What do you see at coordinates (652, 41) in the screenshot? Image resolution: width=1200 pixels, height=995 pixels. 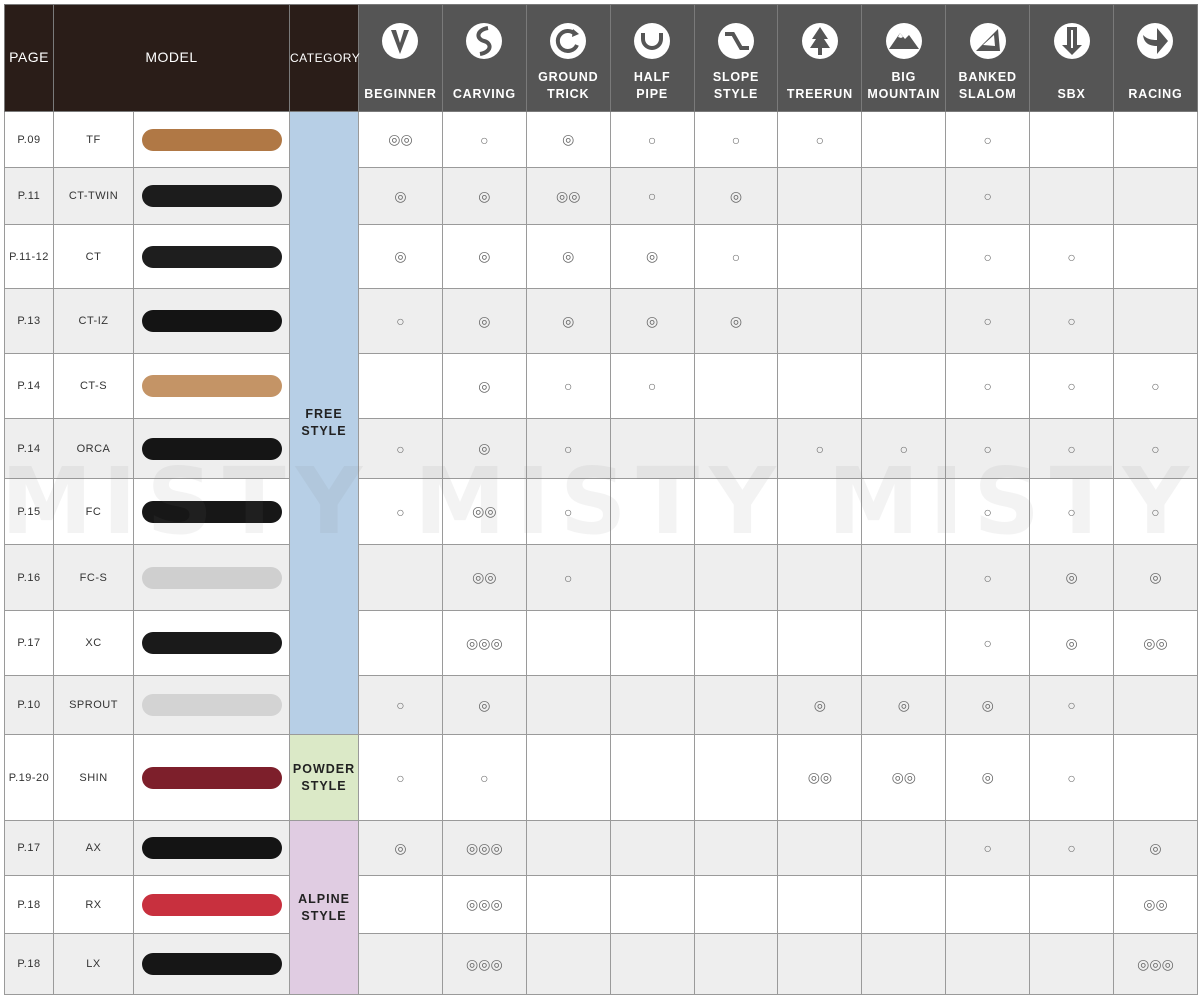 I see `half-pipe-icon` at bounding box center [652, 41].